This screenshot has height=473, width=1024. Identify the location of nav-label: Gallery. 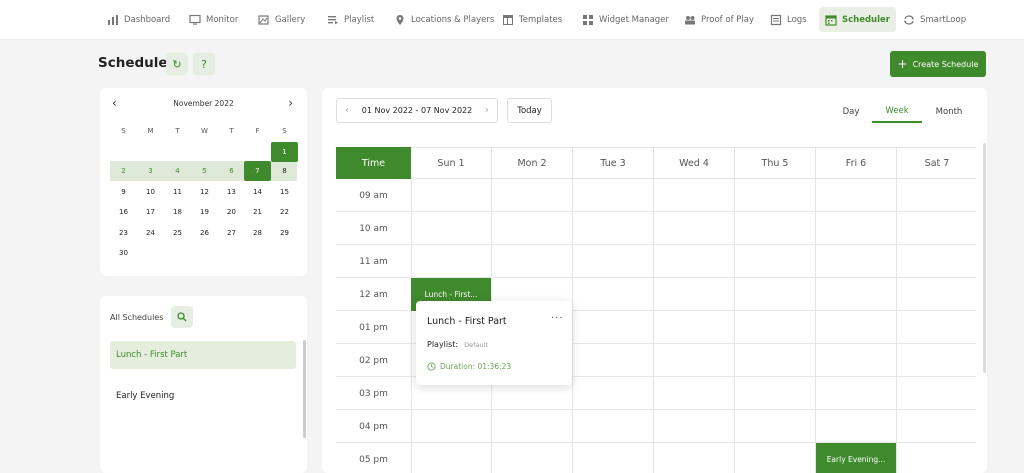
(290, 19).